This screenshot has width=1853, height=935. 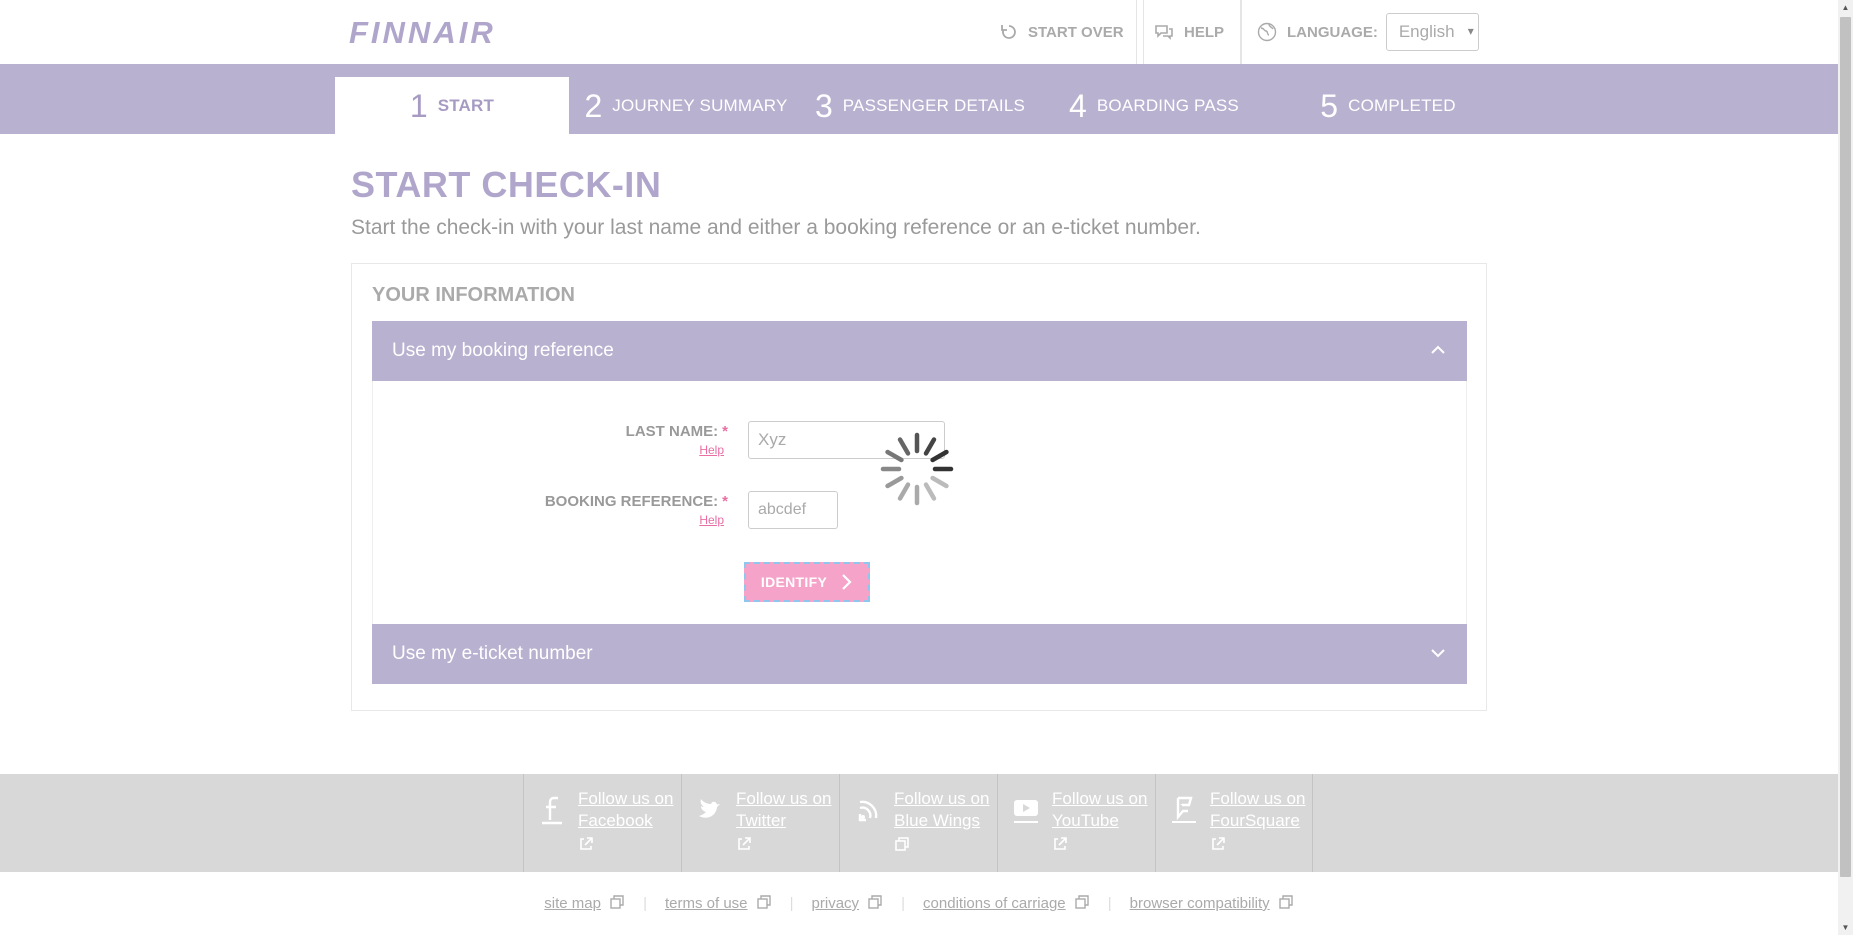 I want to click on social-line2: Twitter, so click(x=761, y=820).